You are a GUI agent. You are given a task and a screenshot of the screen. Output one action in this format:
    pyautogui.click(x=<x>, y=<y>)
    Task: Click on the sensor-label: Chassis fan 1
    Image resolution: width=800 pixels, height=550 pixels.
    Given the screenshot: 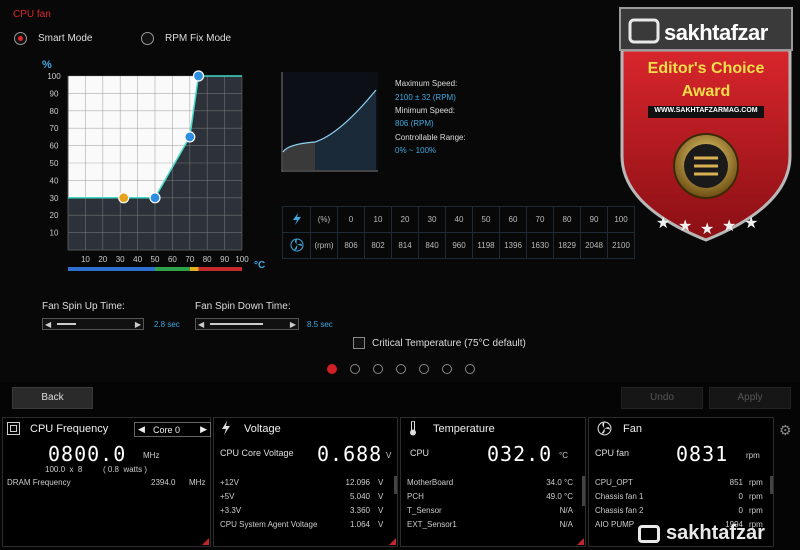 What is the action you would take?
    pyautogui.click(x=619, y=496)
    